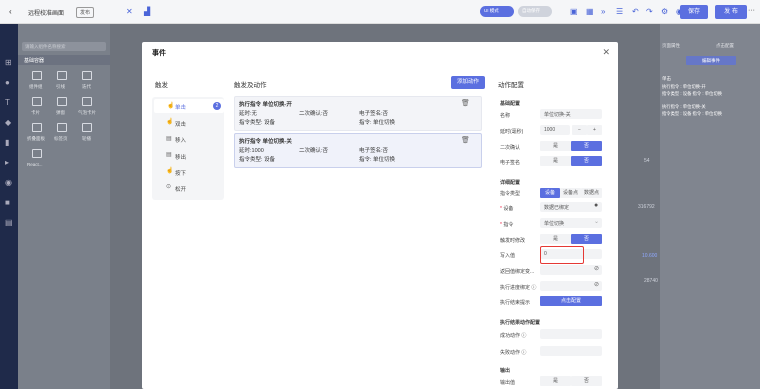 The width and height of the screenshot is (760, 389). I want to click on align-icon: ☰, so click(619, 11).